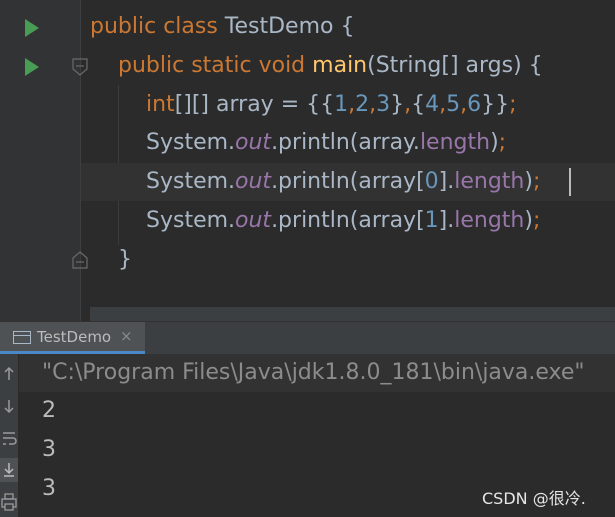 The height and width of the screenshot is (517, 615). What do you see at coordinates (418, 104) in the screenshot?
I see `code-token: {` at bounding box center [418, 104].